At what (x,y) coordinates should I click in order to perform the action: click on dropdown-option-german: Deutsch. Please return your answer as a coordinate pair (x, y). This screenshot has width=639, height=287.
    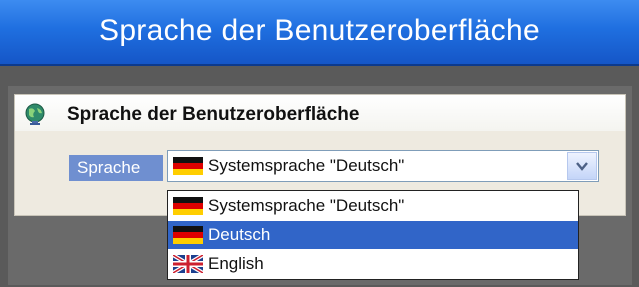
    Looking at the image, I should click on (373, 235).